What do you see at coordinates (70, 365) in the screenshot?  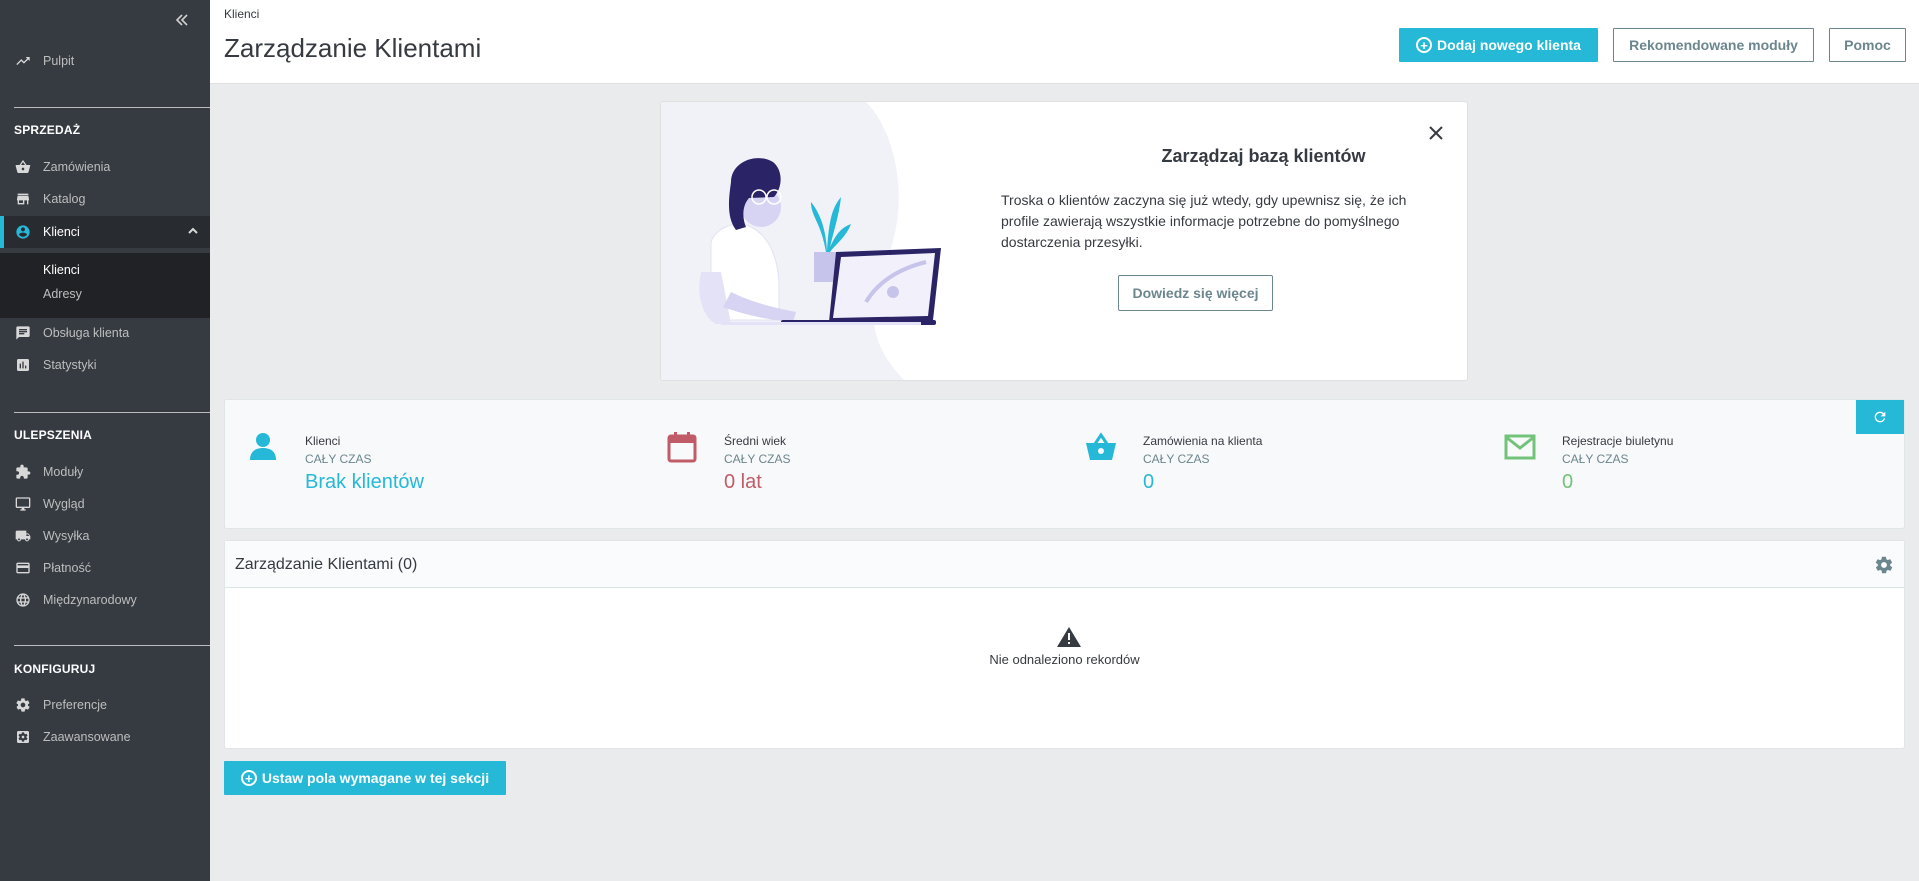 I see `sidebar-item-label: Statystyki` at bounding box center [70, 365].